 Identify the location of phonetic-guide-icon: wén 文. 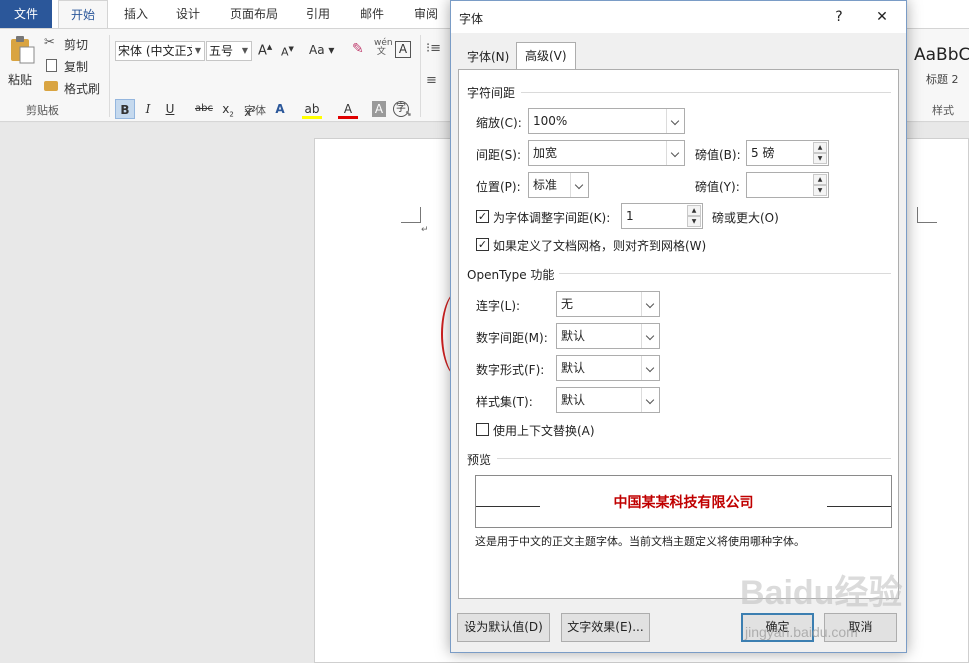
(383, 48).